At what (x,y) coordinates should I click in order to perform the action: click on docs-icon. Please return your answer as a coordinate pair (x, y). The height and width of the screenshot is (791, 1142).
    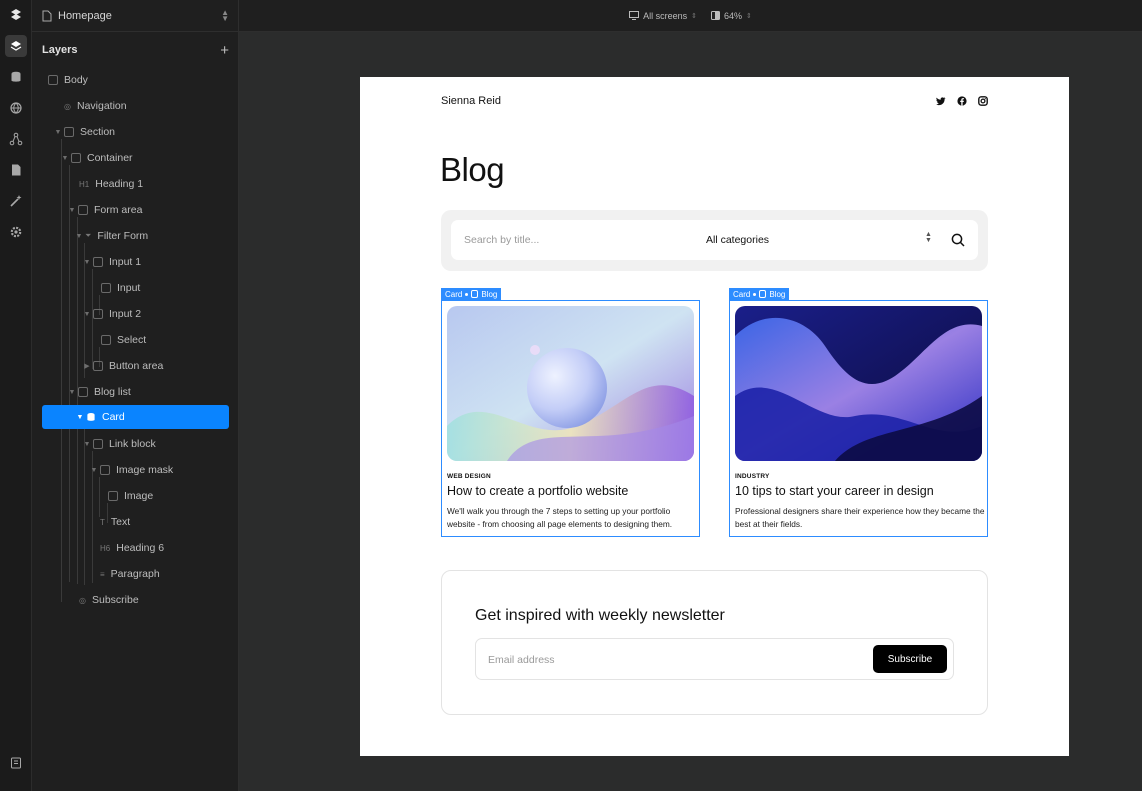
    Looking at the image, I should click on (16, 763).